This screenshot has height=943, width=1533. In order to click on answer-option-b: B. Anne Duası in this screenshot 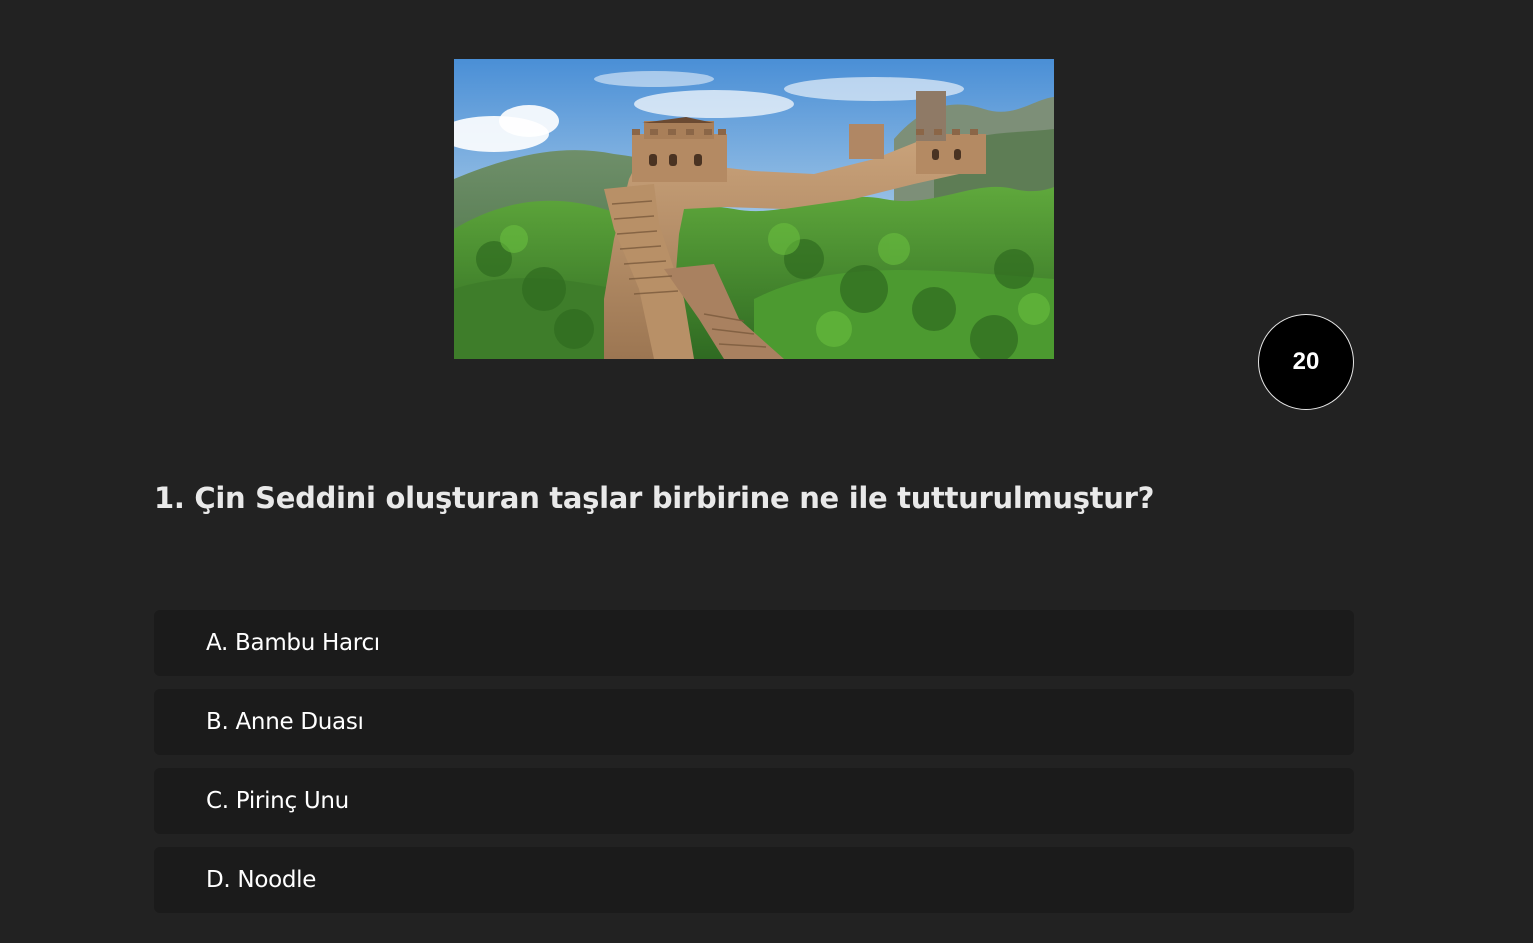, I will do `click(754, 722)`.